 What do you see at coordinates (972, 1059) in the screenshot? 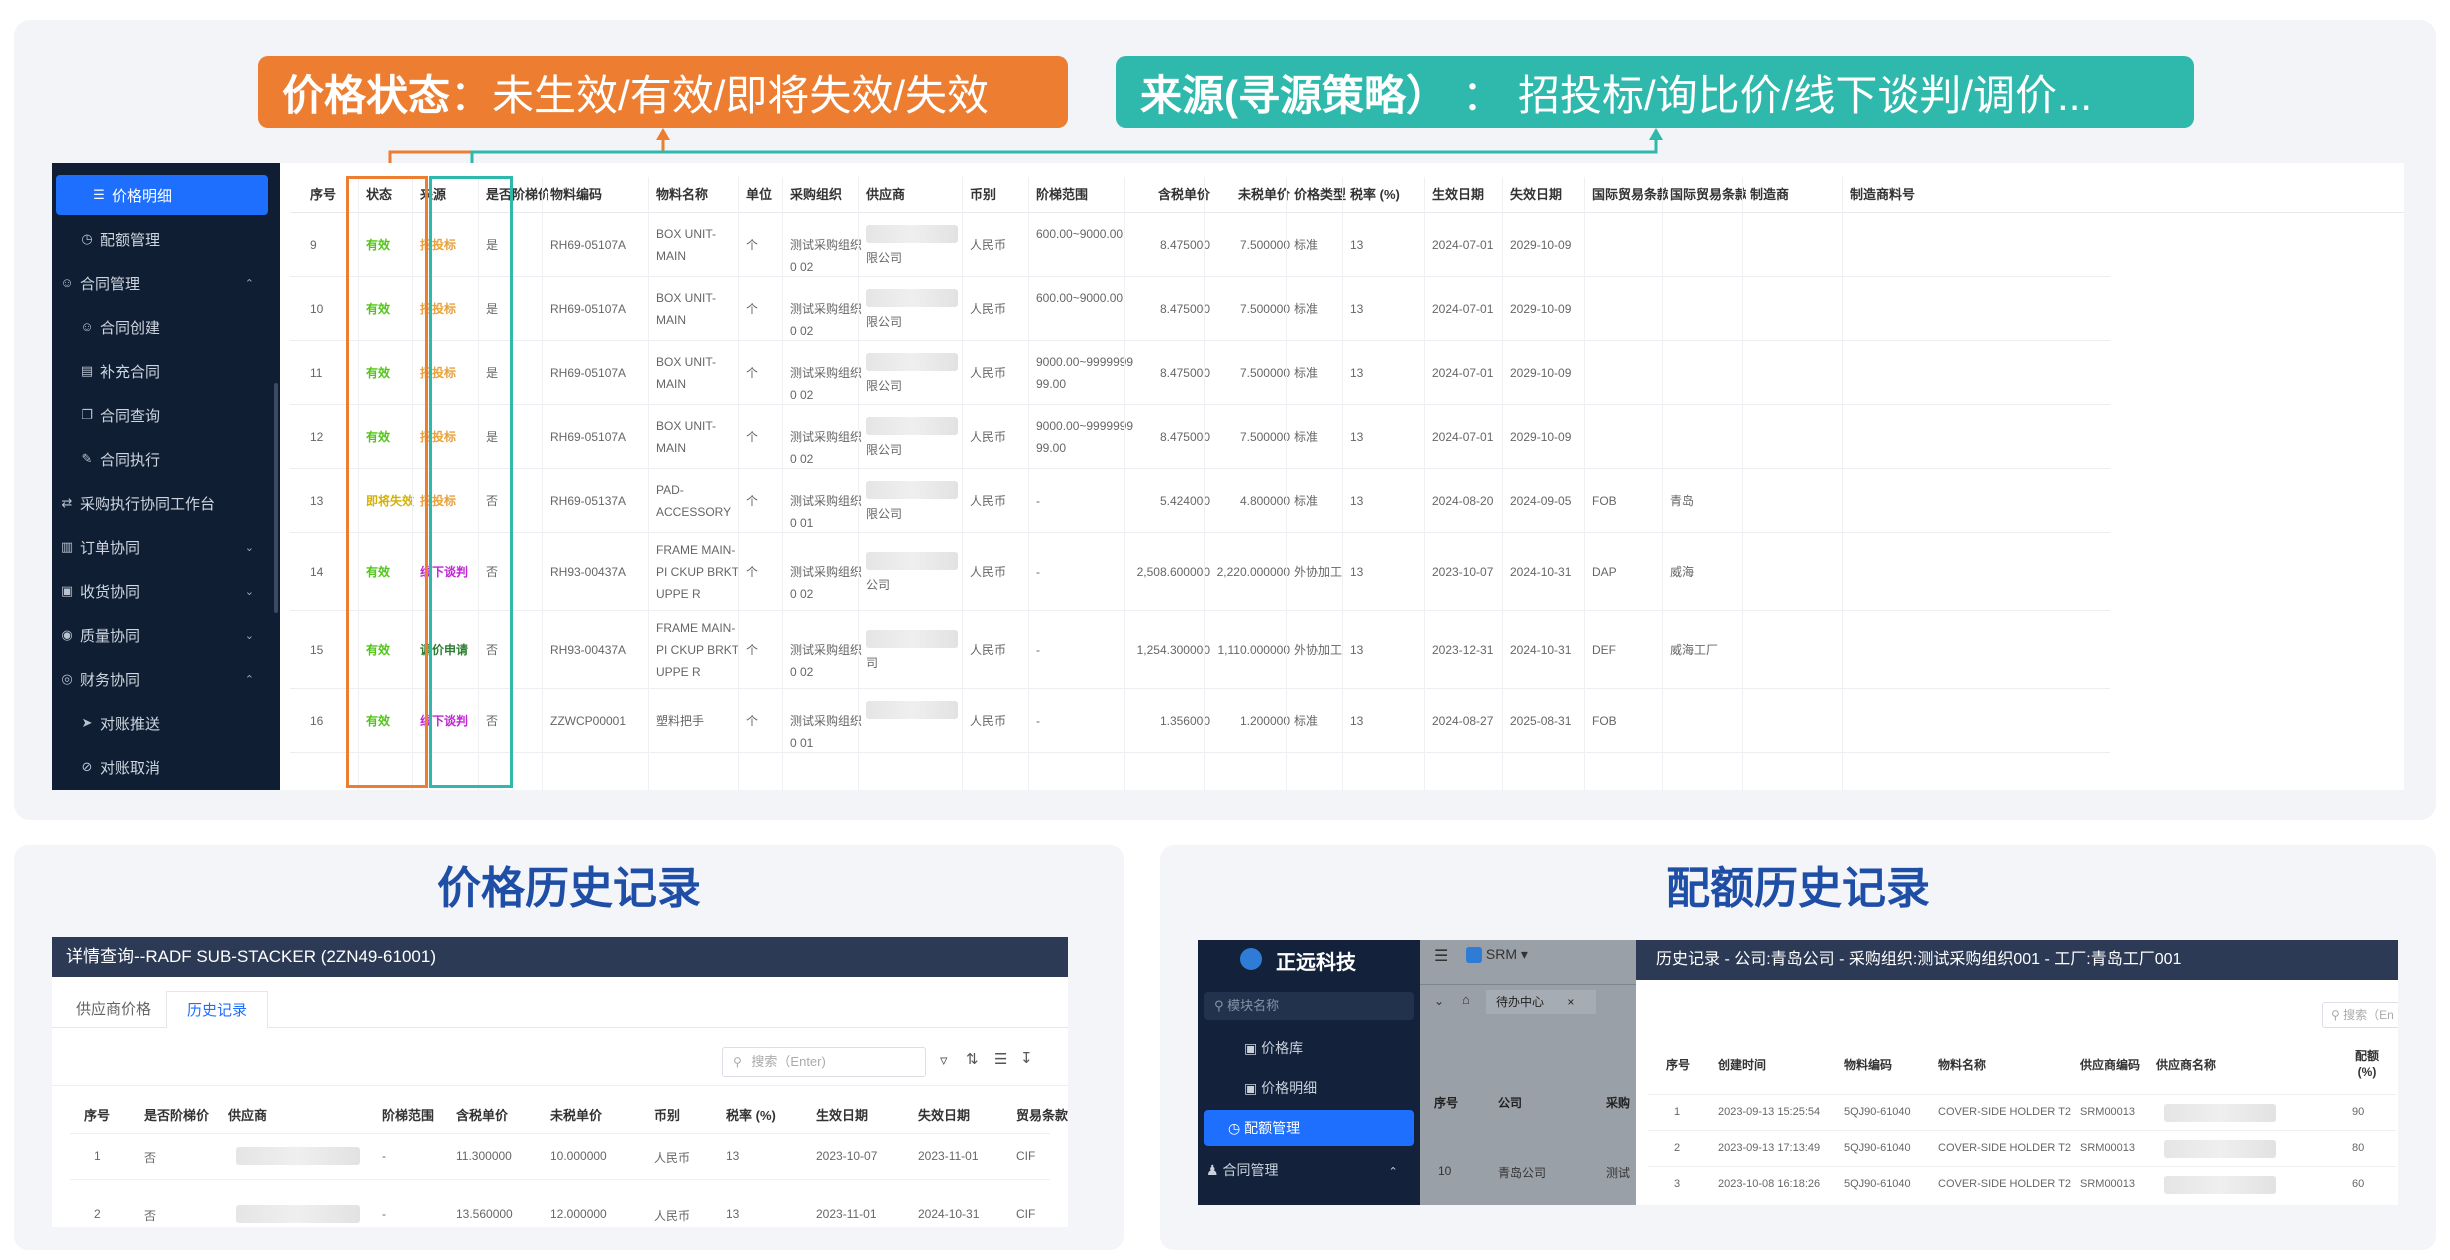
I see `sort-icon: ⇅` at bounding box center [972, 1059].